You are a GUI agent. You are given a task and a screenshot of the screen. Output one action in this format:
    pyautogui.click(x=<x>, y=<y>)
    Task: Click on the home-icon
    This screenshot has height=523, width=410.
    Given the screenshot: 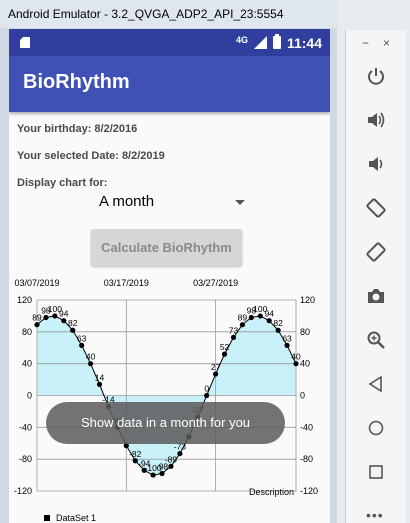 What is the action you would take?
    pyautogui.click(x=376, y=428)
    